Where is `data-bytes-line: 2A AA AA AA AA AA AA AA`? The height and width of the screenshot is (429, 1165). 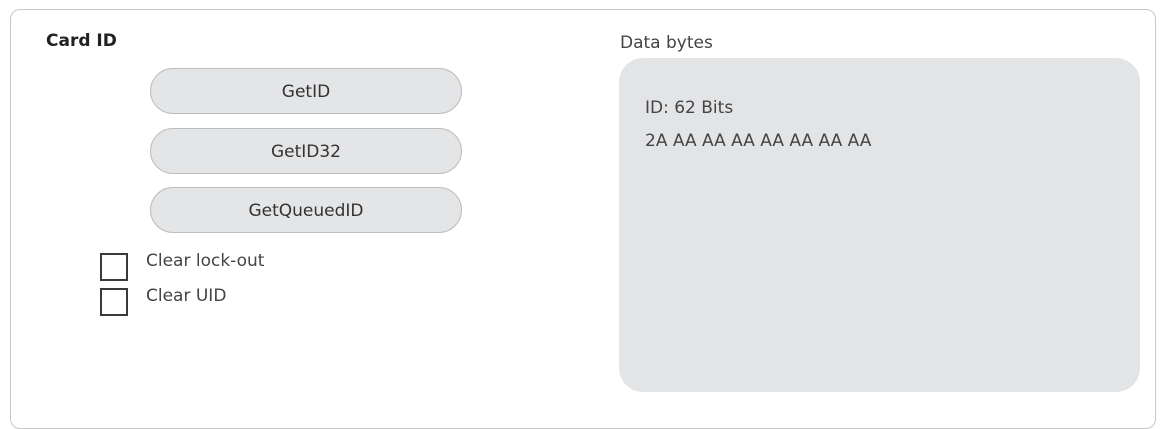 data-bytes-line: 2A AA AA AA AA AA AA AA is located at coordinates (758, 141).